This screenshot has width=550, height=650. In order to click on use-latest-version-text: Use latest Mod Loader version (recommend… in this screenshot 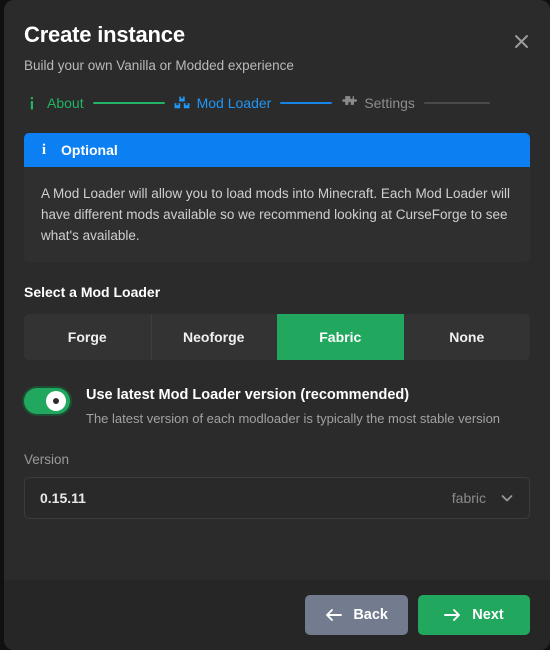, I will do `click(293, 406)`.